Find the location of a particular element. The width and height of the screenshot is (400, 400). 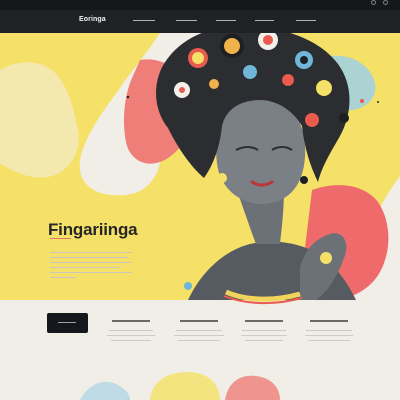

feature-2-title is located at coordinates (199, 321).